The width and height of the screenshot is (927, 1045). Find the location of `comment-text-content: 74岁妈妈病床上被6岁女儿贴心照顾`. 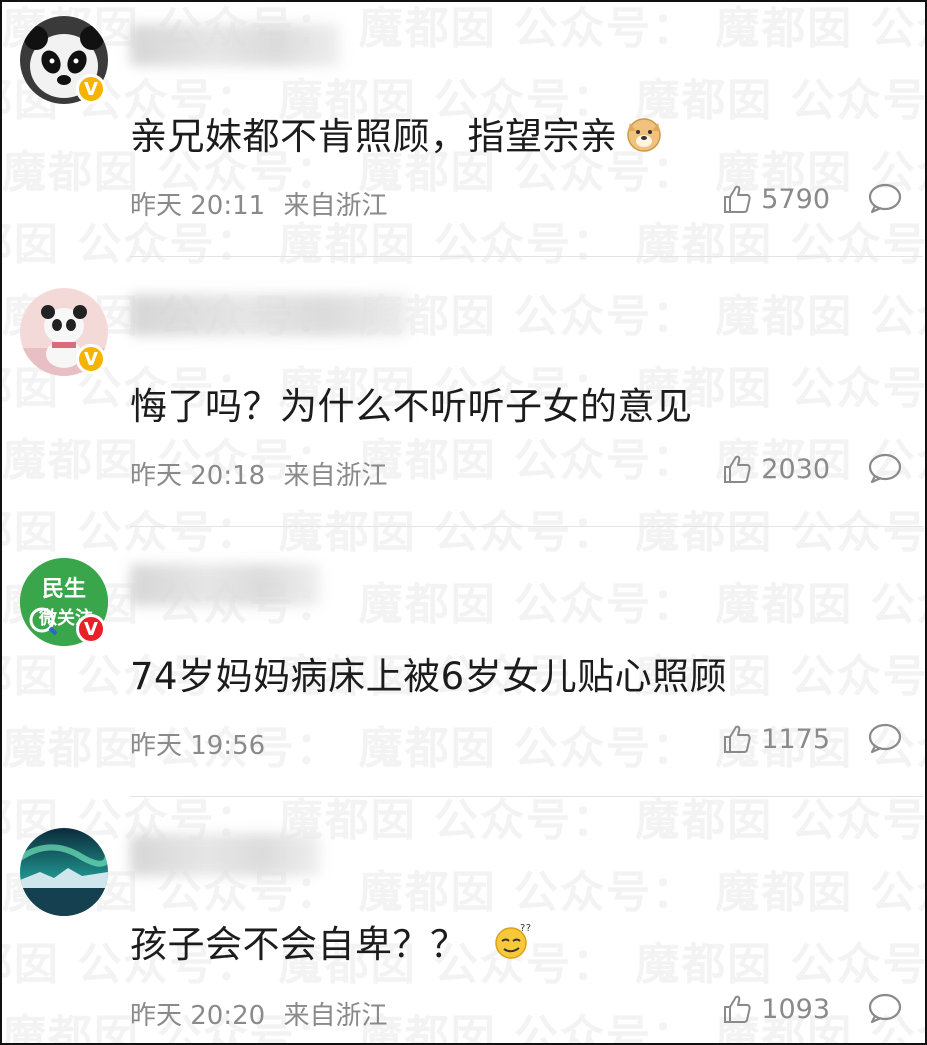

comment-text-content: 74岁妈妈病床上被6岁女儿贴心照顾 is located at coordinates (429, 676).